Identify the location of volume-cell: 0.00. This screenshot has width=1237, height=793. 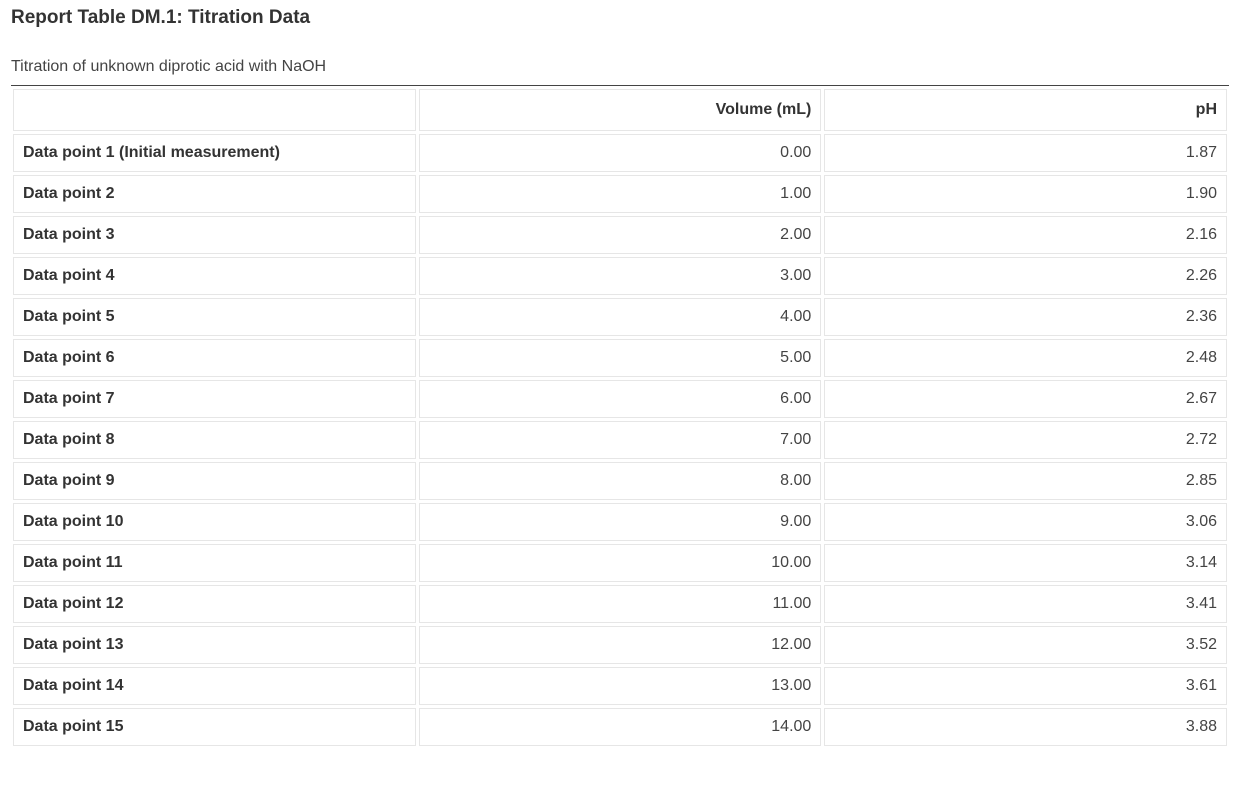
(620, 153).